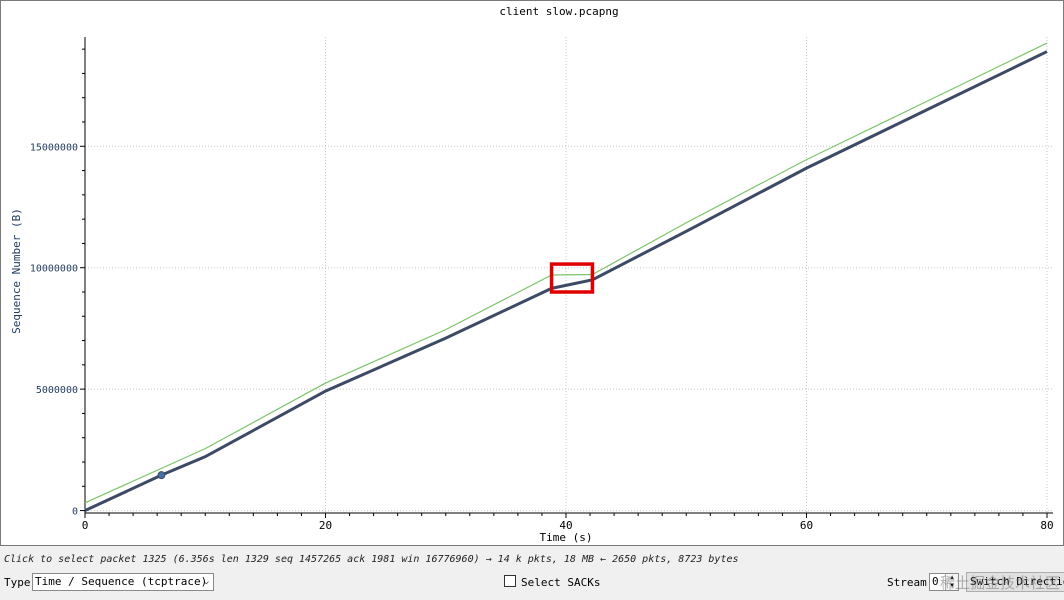  I want to click on y-tick-label: 10000000, so click(54, 269).